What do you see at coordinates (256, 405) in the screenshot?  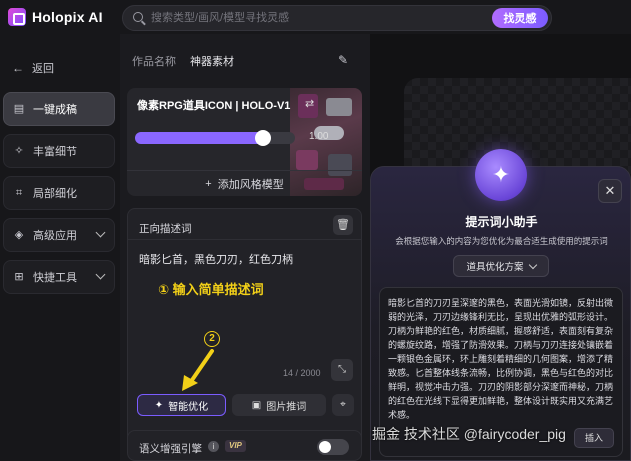 I see `image-icon: ▣` at bounding box center [256, 405].